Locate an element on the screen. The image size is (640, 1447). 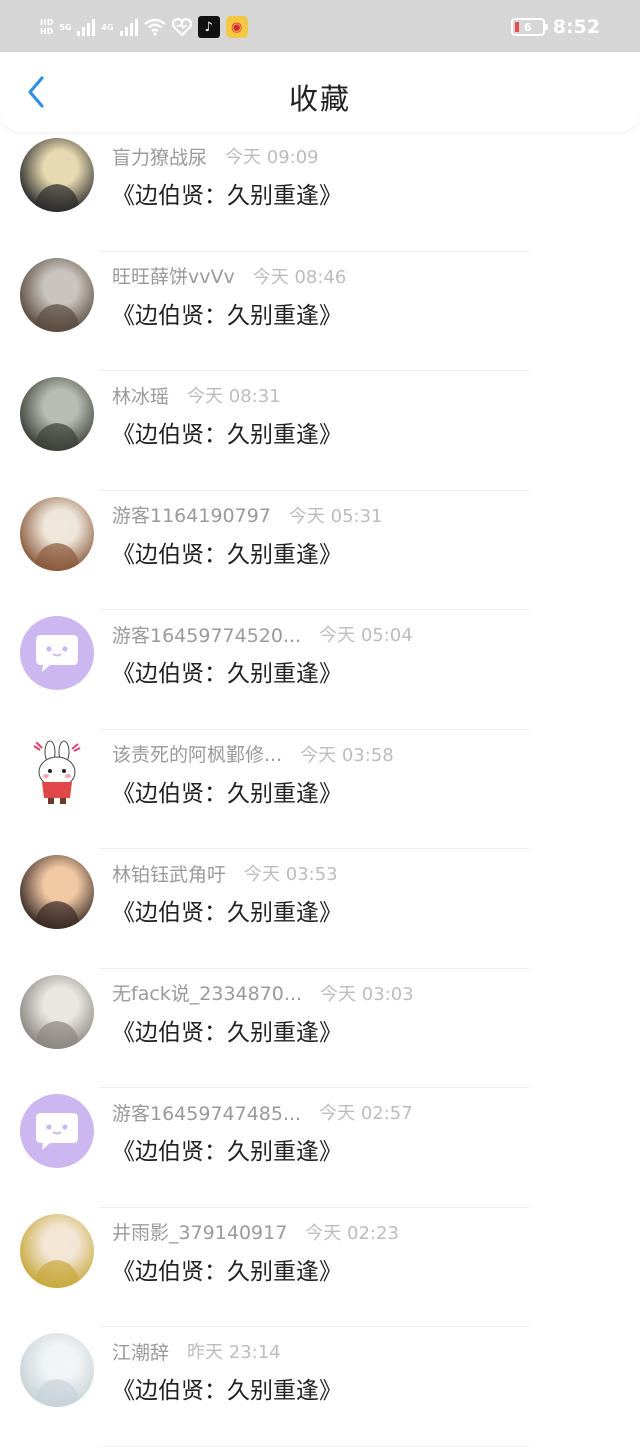
list-item: 游客1164190797 今天 05:31 《边伯贤：久别重逢》 is located at coordinates (320, 550).